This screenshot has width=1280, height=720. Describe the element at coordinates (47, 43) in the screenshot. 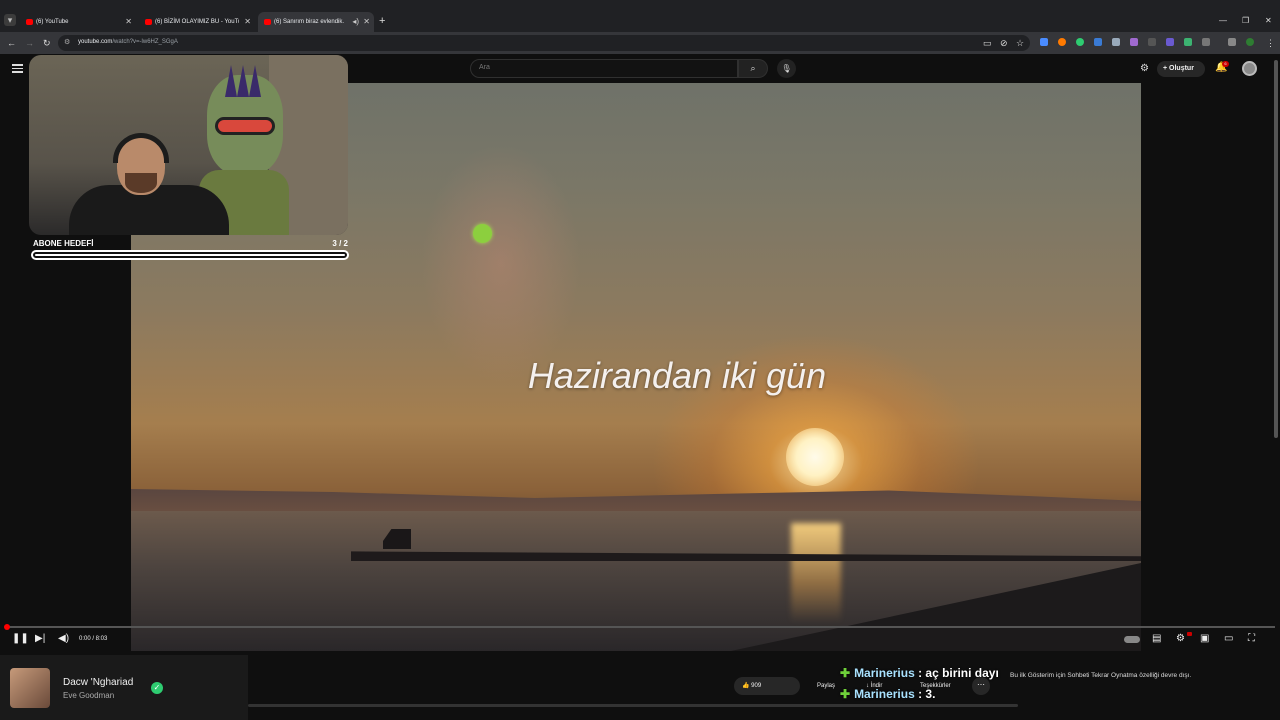

I see `reload-icon: ↻` at that location.